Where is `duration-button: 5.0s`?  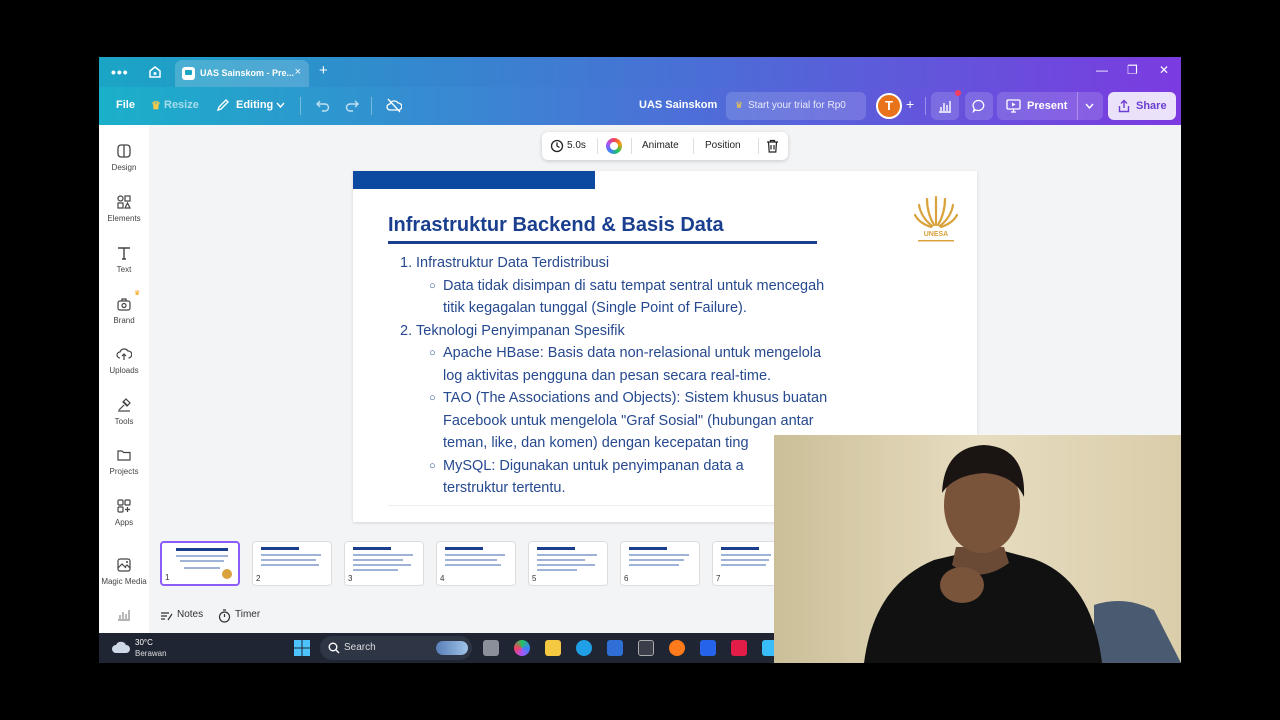
duration-button: 5.0s is located at coordinates (576, 145).